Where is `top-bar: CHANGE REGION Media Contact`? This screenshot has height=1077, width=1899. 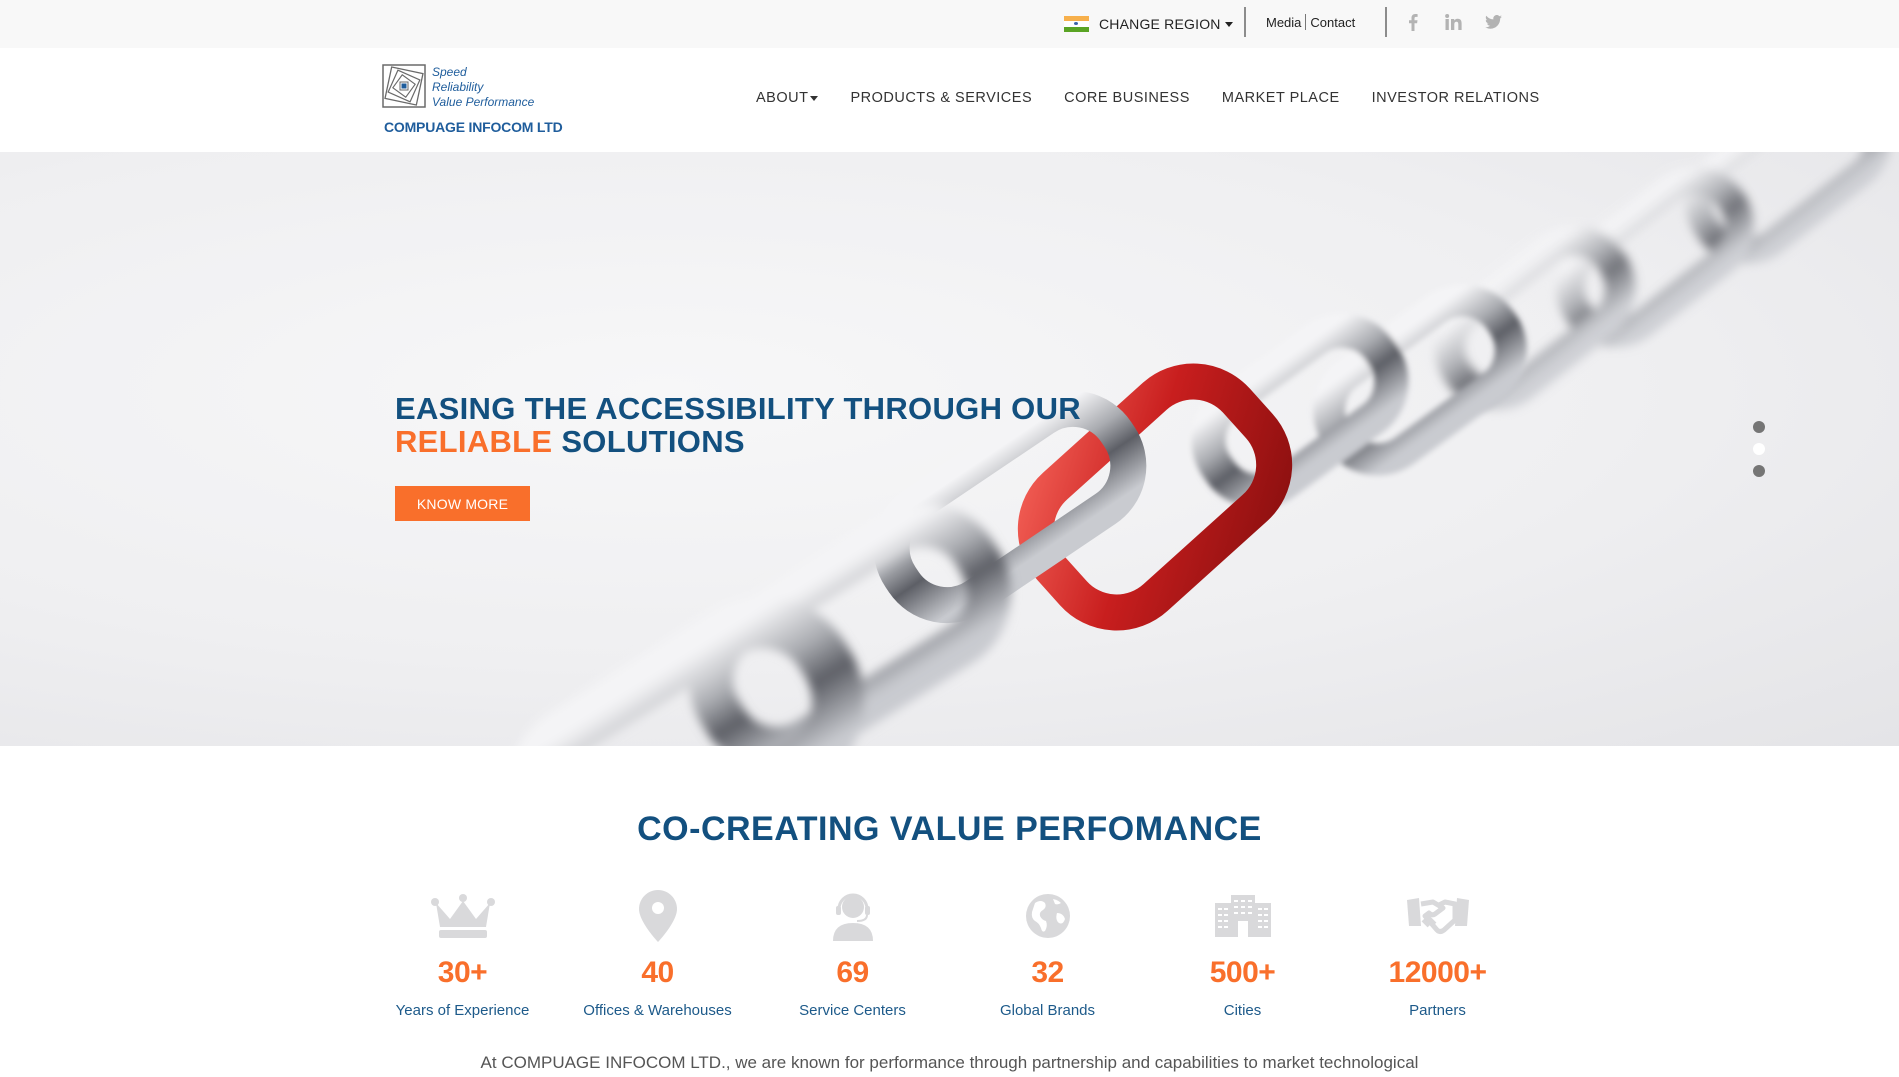 top-bar: CHANGE REGION Media Contact is located at coordinates (949, 24).